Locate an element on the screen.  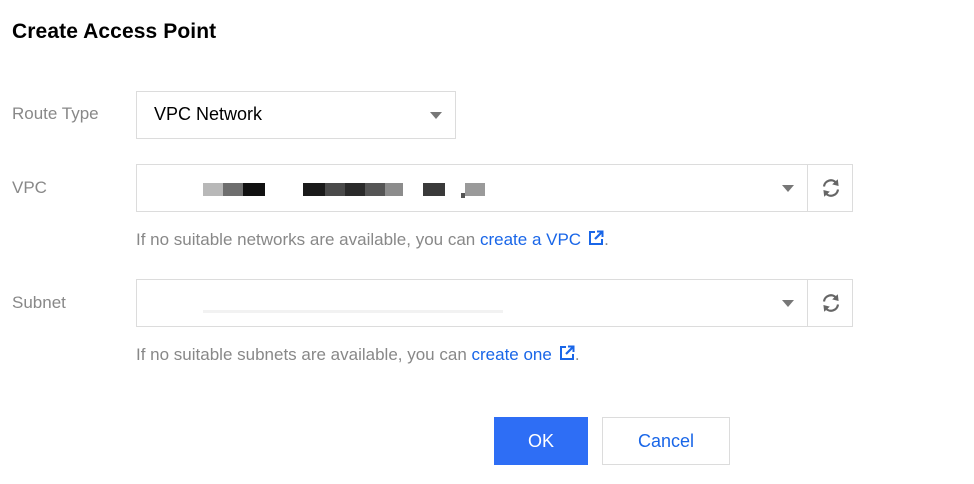
subnet-select is located at coordinates (472, 303).